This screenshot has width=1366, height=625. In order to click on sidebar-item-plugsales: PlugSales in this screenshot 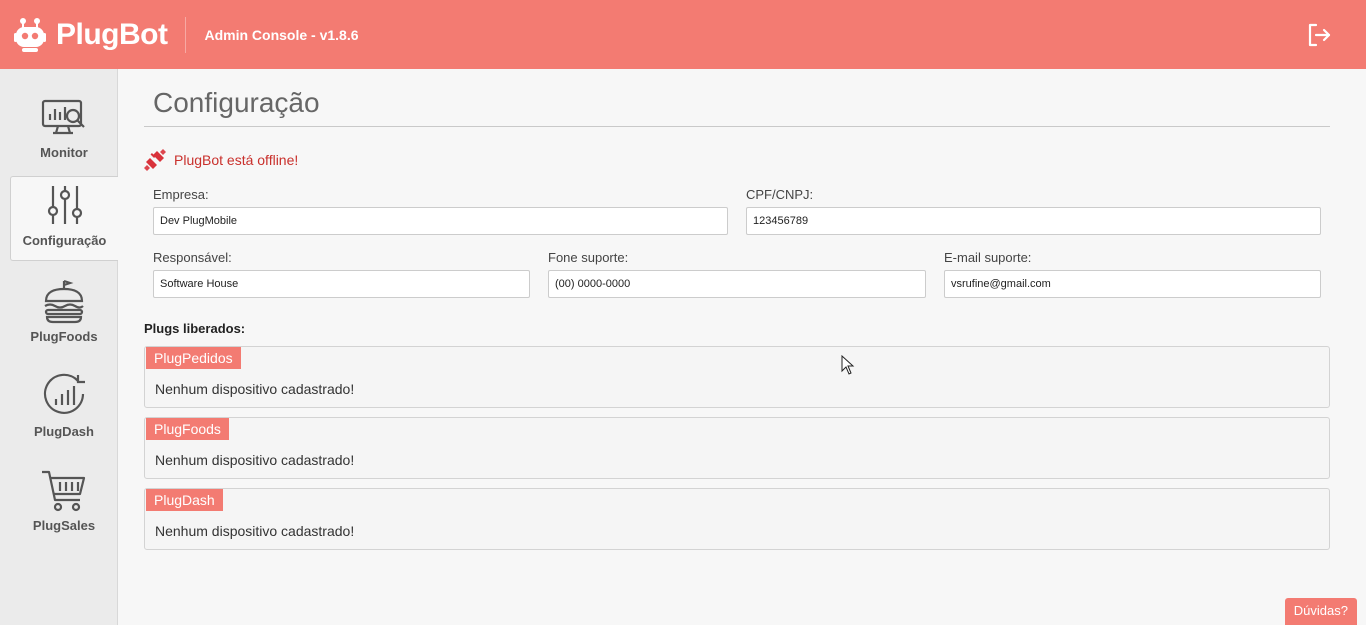, I will do `click(64, 502)`.